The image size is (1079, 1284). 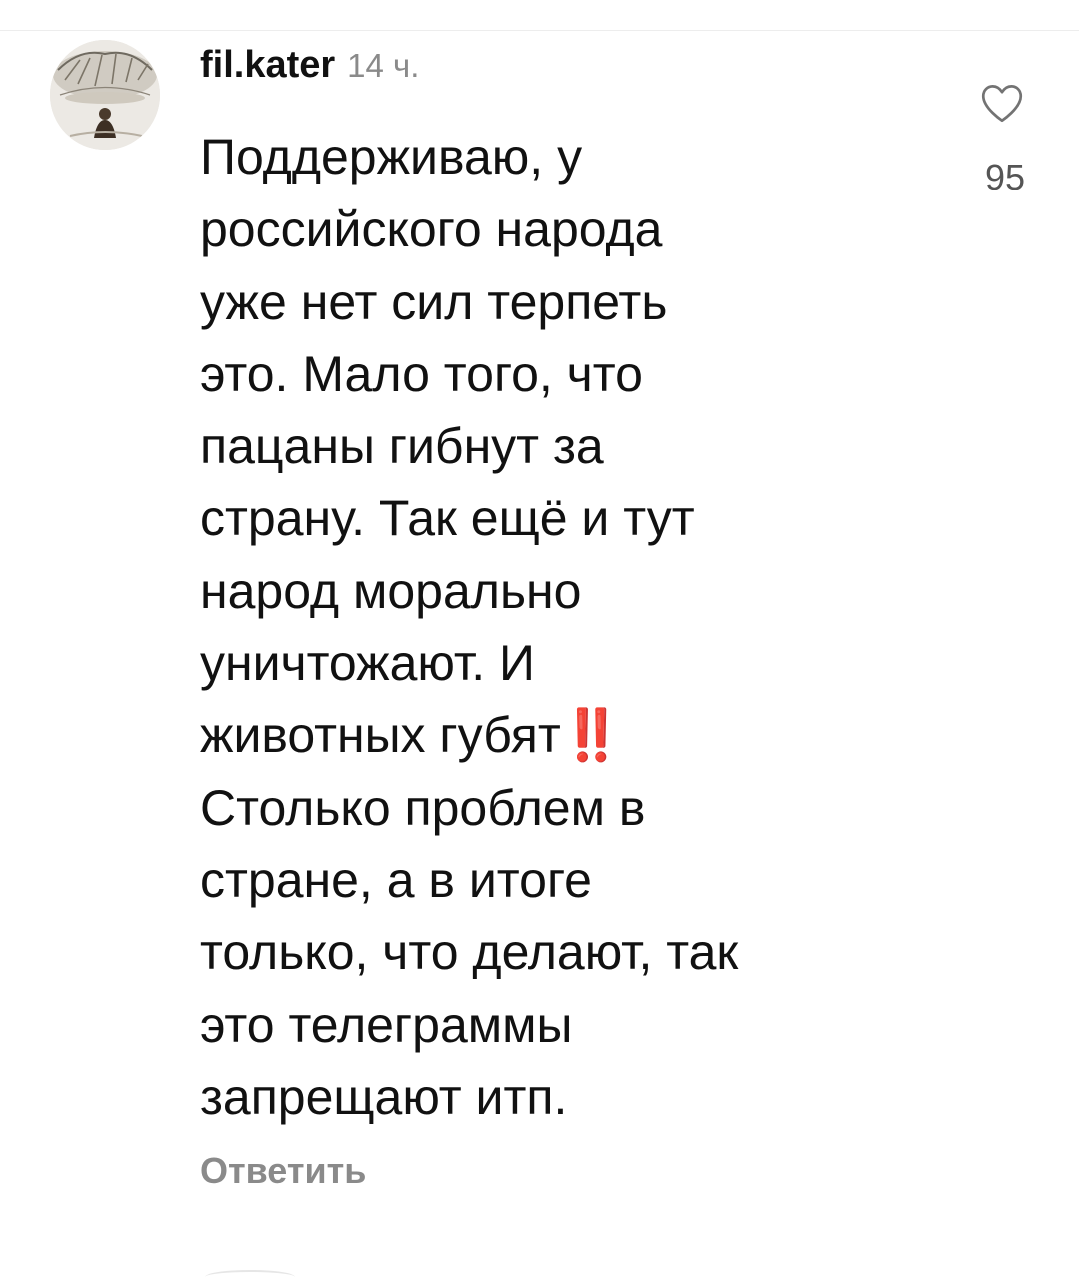 What do you see at coordinates (283, 1171) in the screenshot?
I see `reply-button: Ответить` at bounding box center [283, 1171].